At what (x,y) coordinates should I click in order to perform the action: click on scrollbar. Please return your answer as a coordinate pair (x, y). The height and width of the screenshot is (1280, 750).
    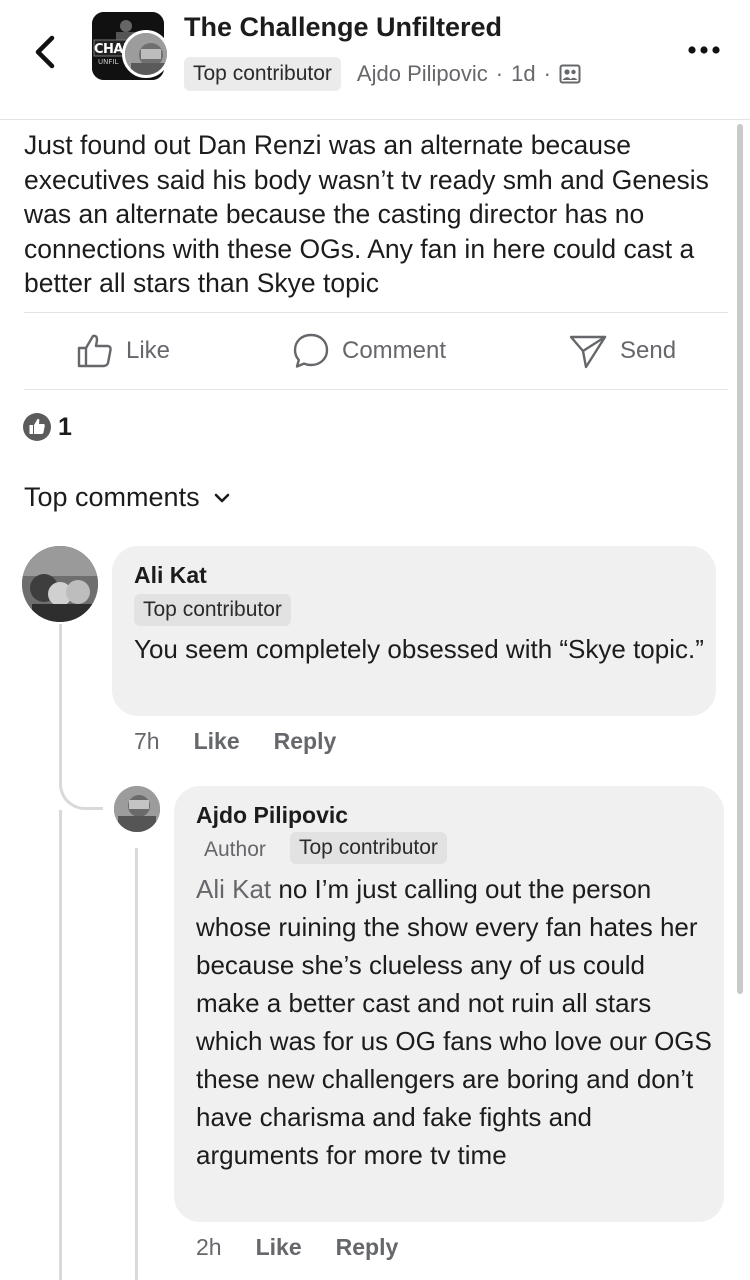
    Looking at the image, I should click on (740, 559).